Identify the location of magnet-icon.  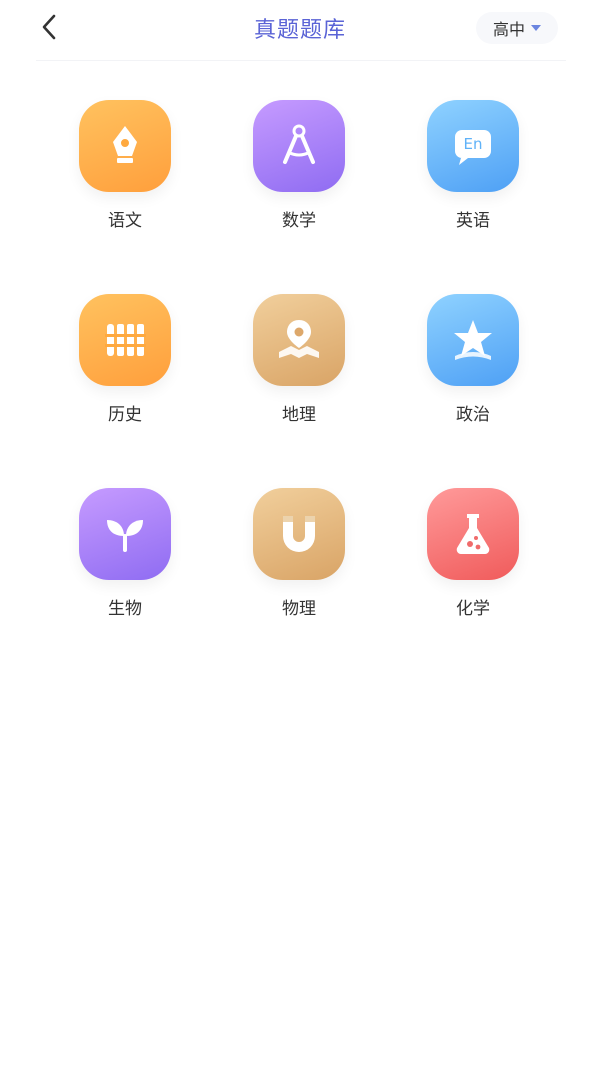
(299, 534).